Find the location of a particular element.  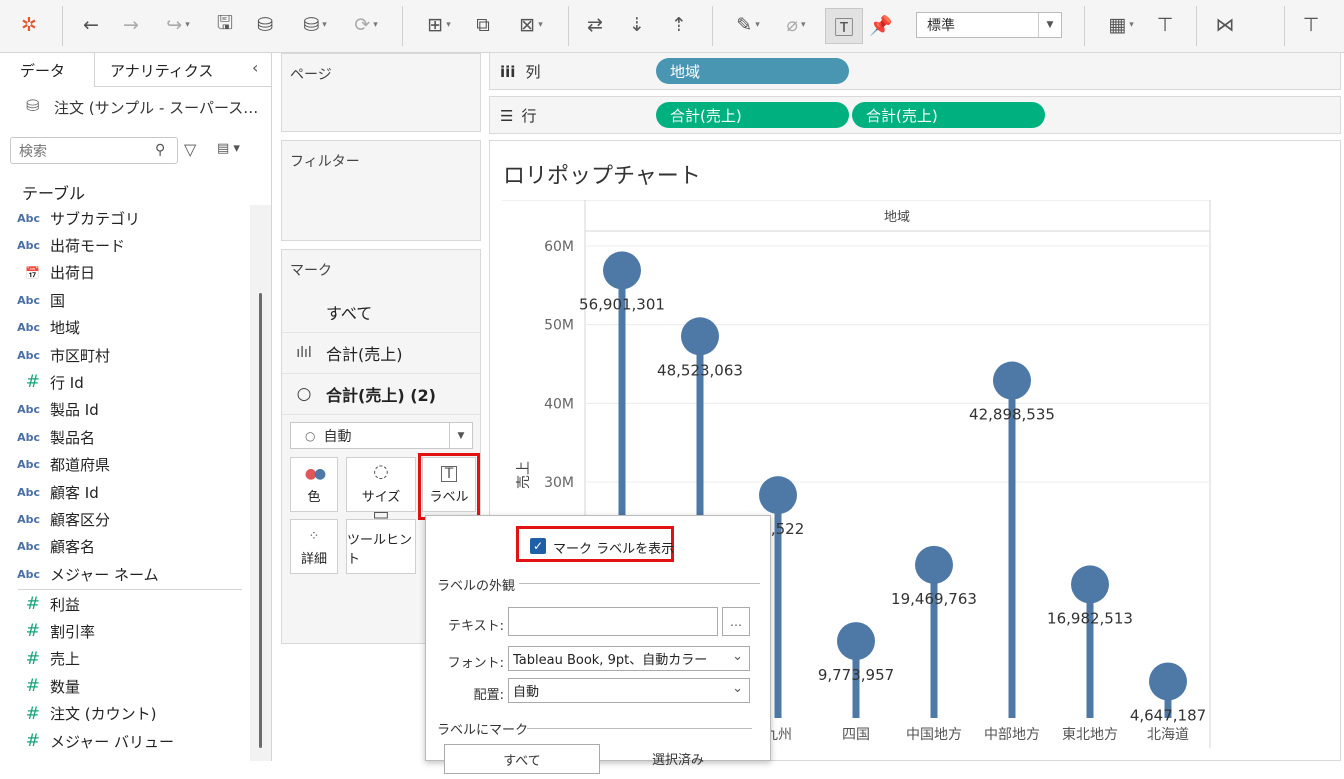

show-labels-text: マーク ラベルを表示 is located at coordinates (613, 547).